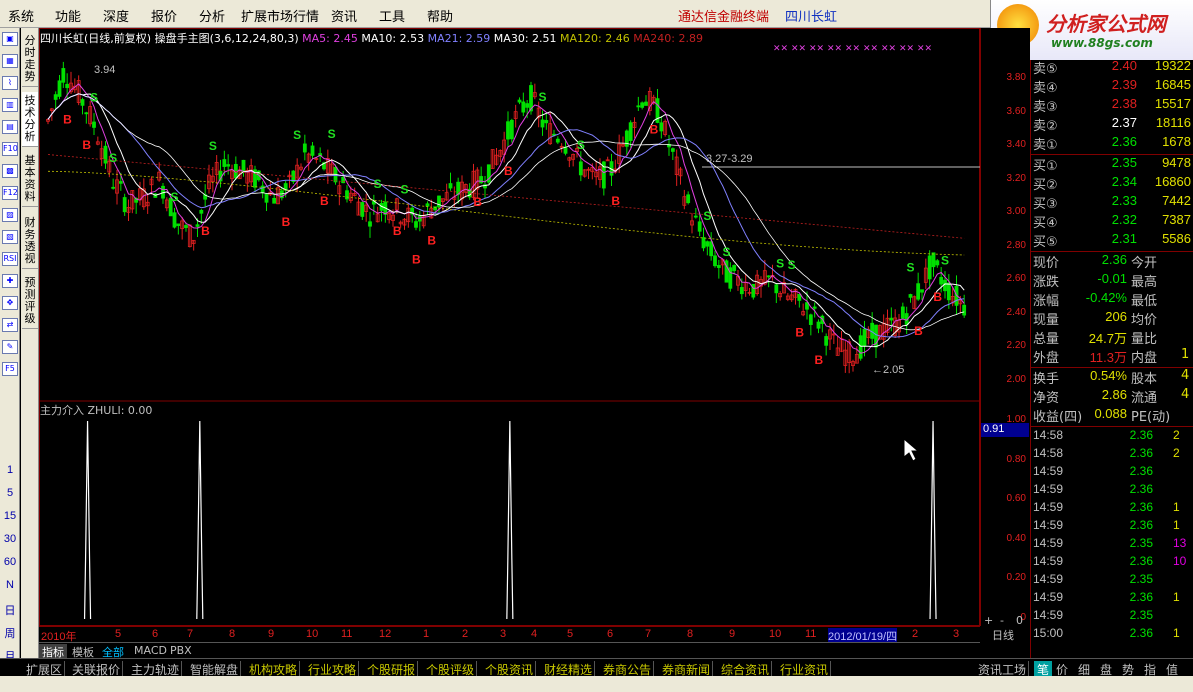  What do you see at coordinates (956, 634) in the screenshot?
I see `time-tick: 3` at bounding box center [956, 634].